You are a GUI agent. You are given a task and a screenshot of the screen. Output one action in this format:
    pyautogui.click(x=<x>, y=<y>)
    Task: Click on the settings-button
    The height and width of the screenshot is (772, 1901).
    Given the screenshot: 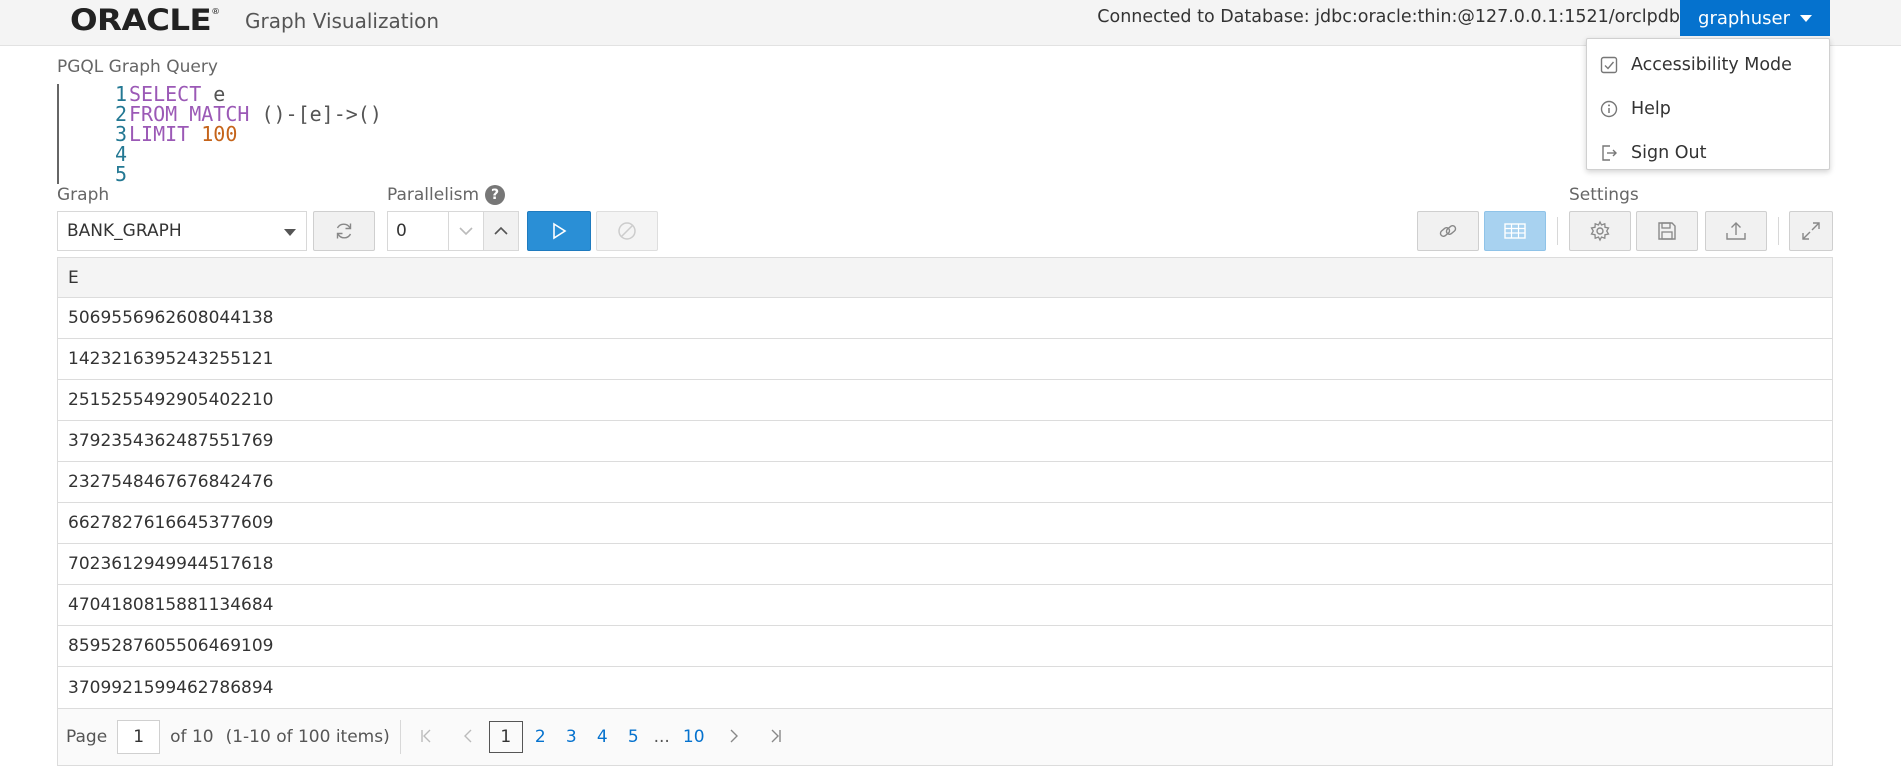 What is the action you would take?
    pyautogui.click(x=1600, y=231)
    